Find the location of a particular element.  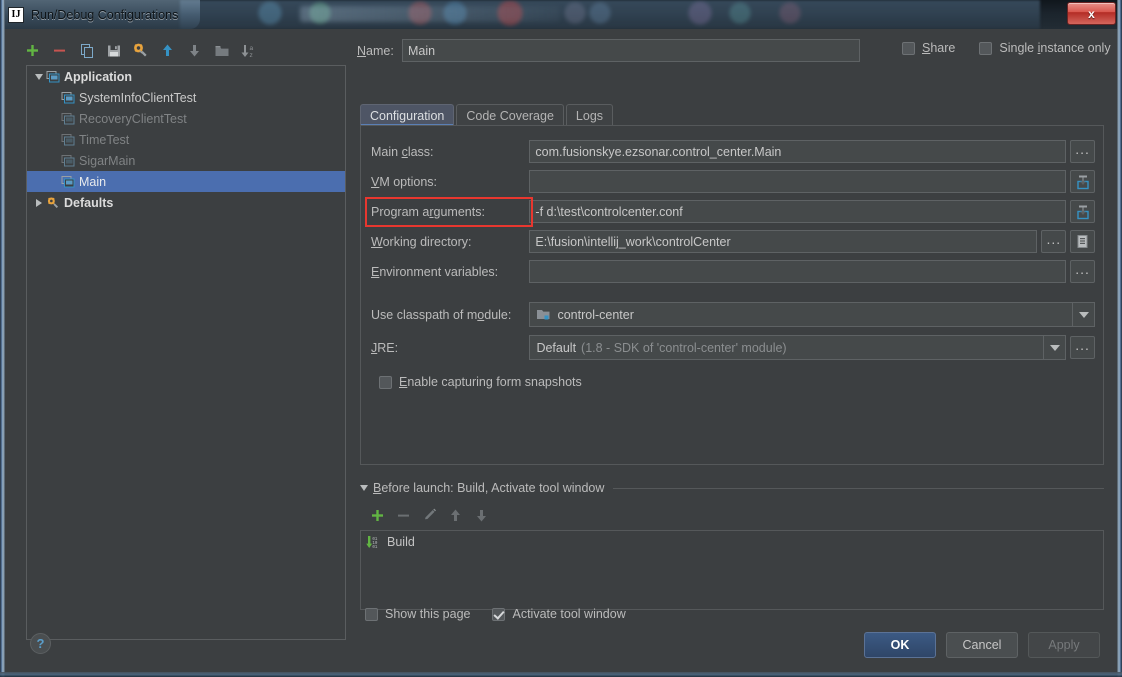

cancel-button: Cancel is located at coordinates (982, 645).